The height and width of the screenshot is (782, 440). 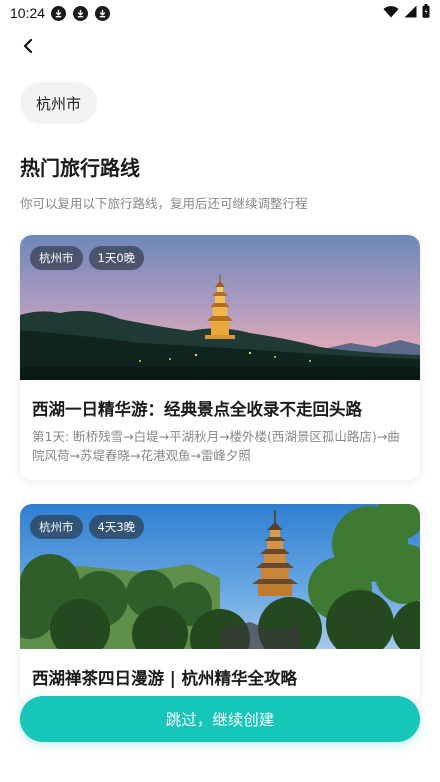 I want to click on status-icons, so click(x=406, y=13).